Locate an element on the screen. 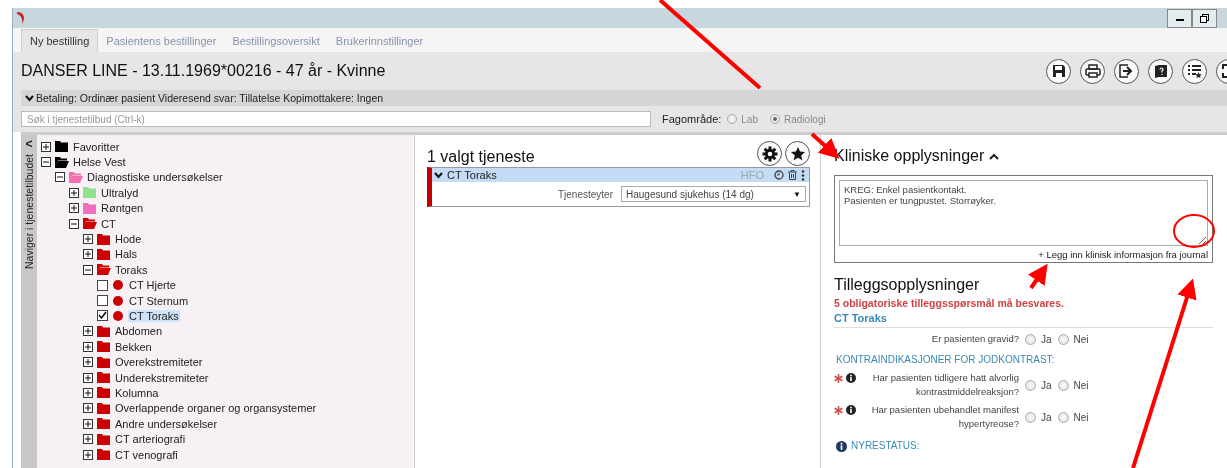 Image resolution: width=1227 pixels, height=468 pixels. side-tab-label: Naviger i tjenestetilbudet is located at coordinates (29, 211).